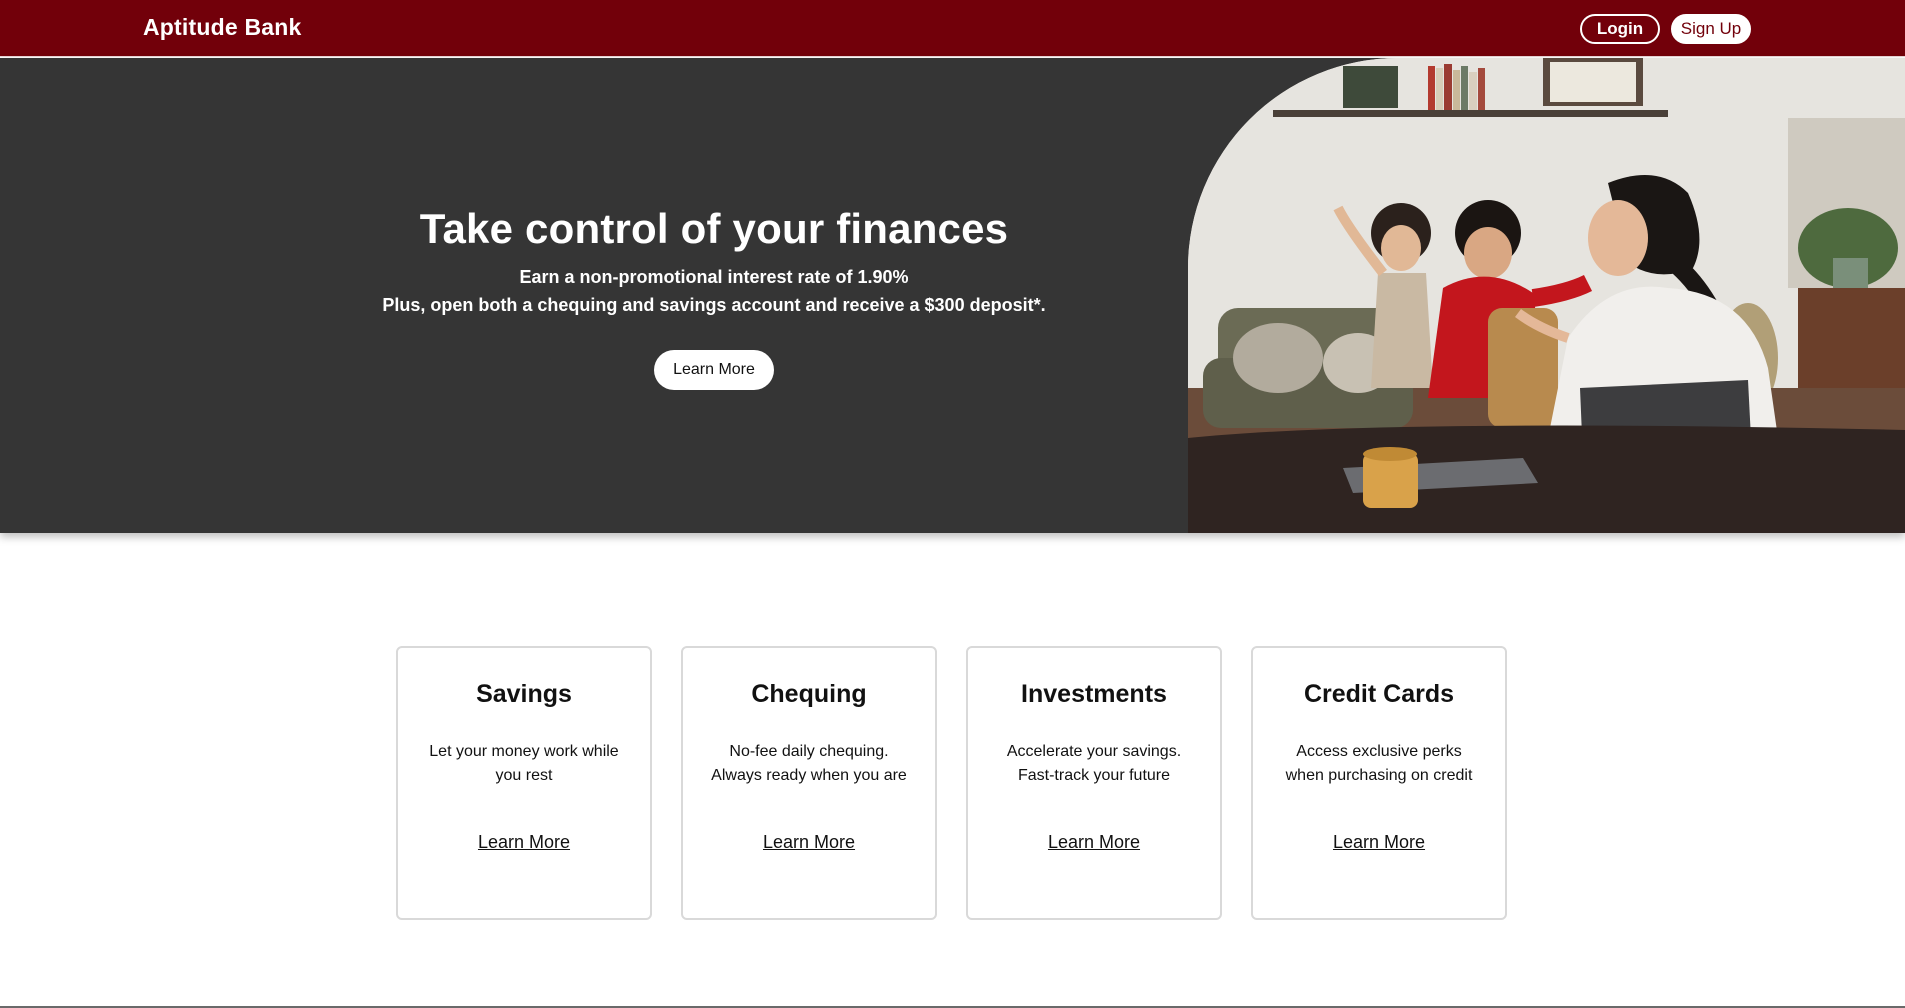 Image resolution: width=1905 pixels, height=1008 pixels. Describe the element at coordinates (1094, 694) in the screenshot. I see `card-title: Investments` at that location.